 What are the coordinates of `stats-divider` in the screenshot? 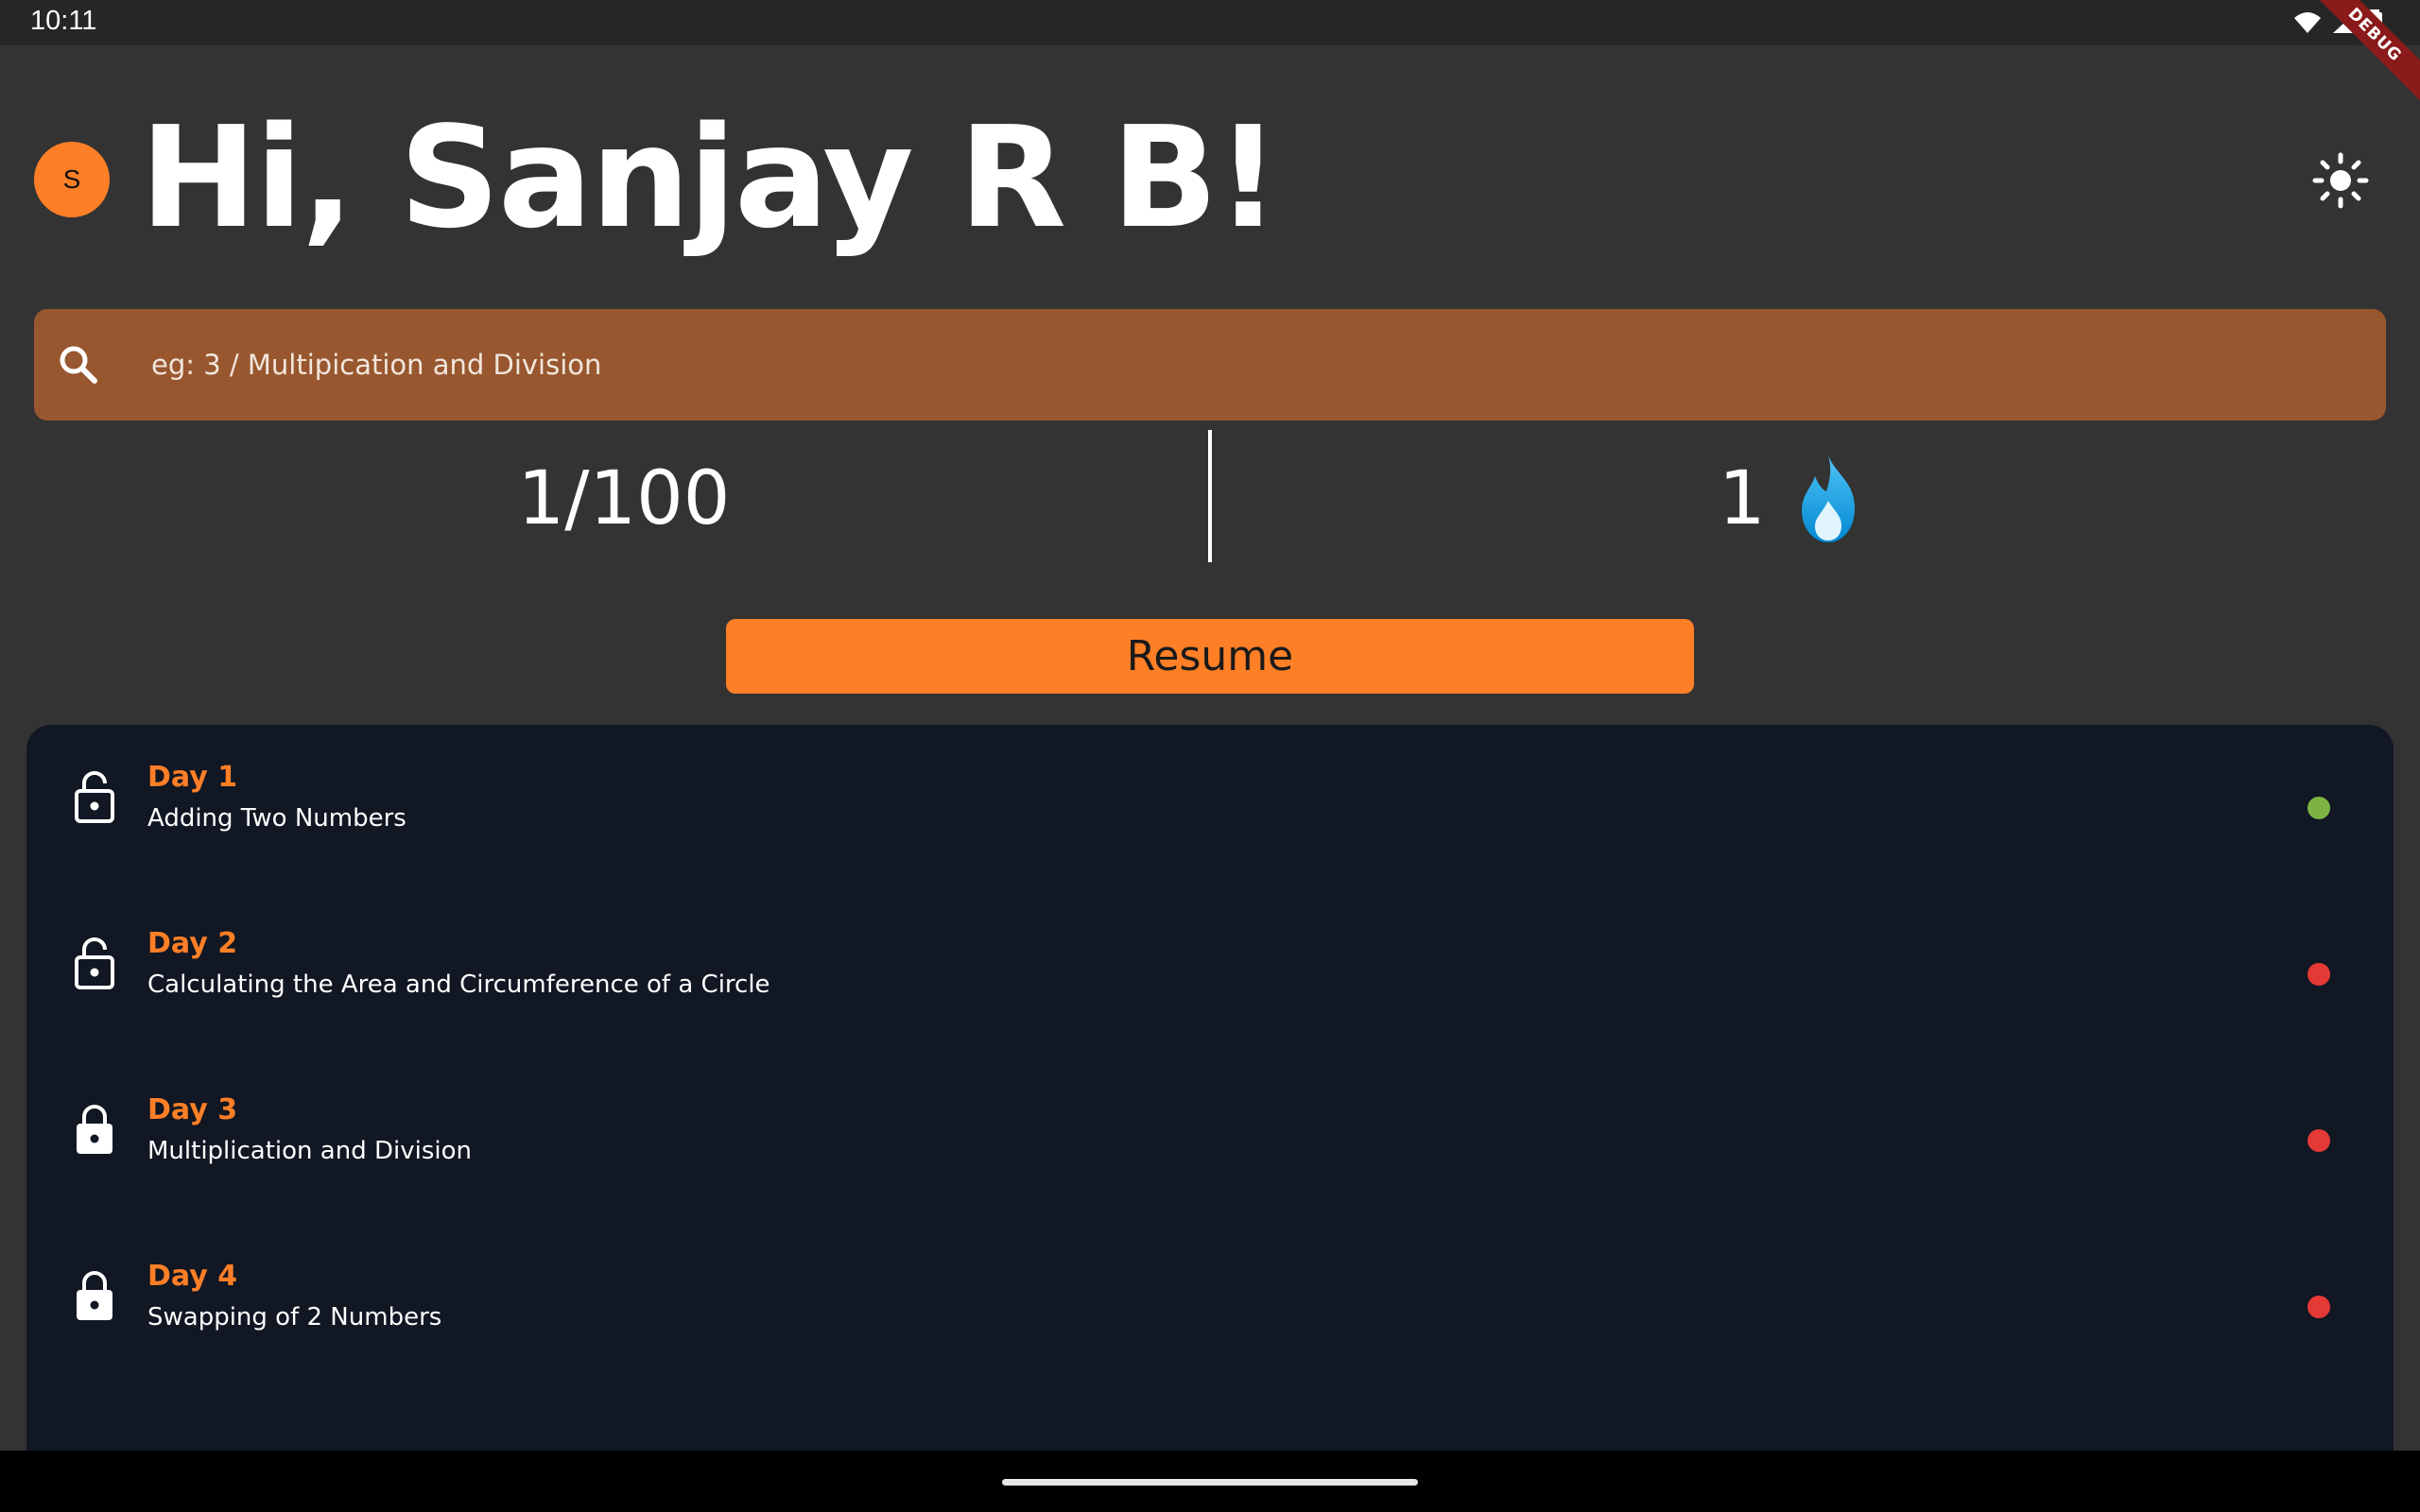 It's located at (1210, 496).